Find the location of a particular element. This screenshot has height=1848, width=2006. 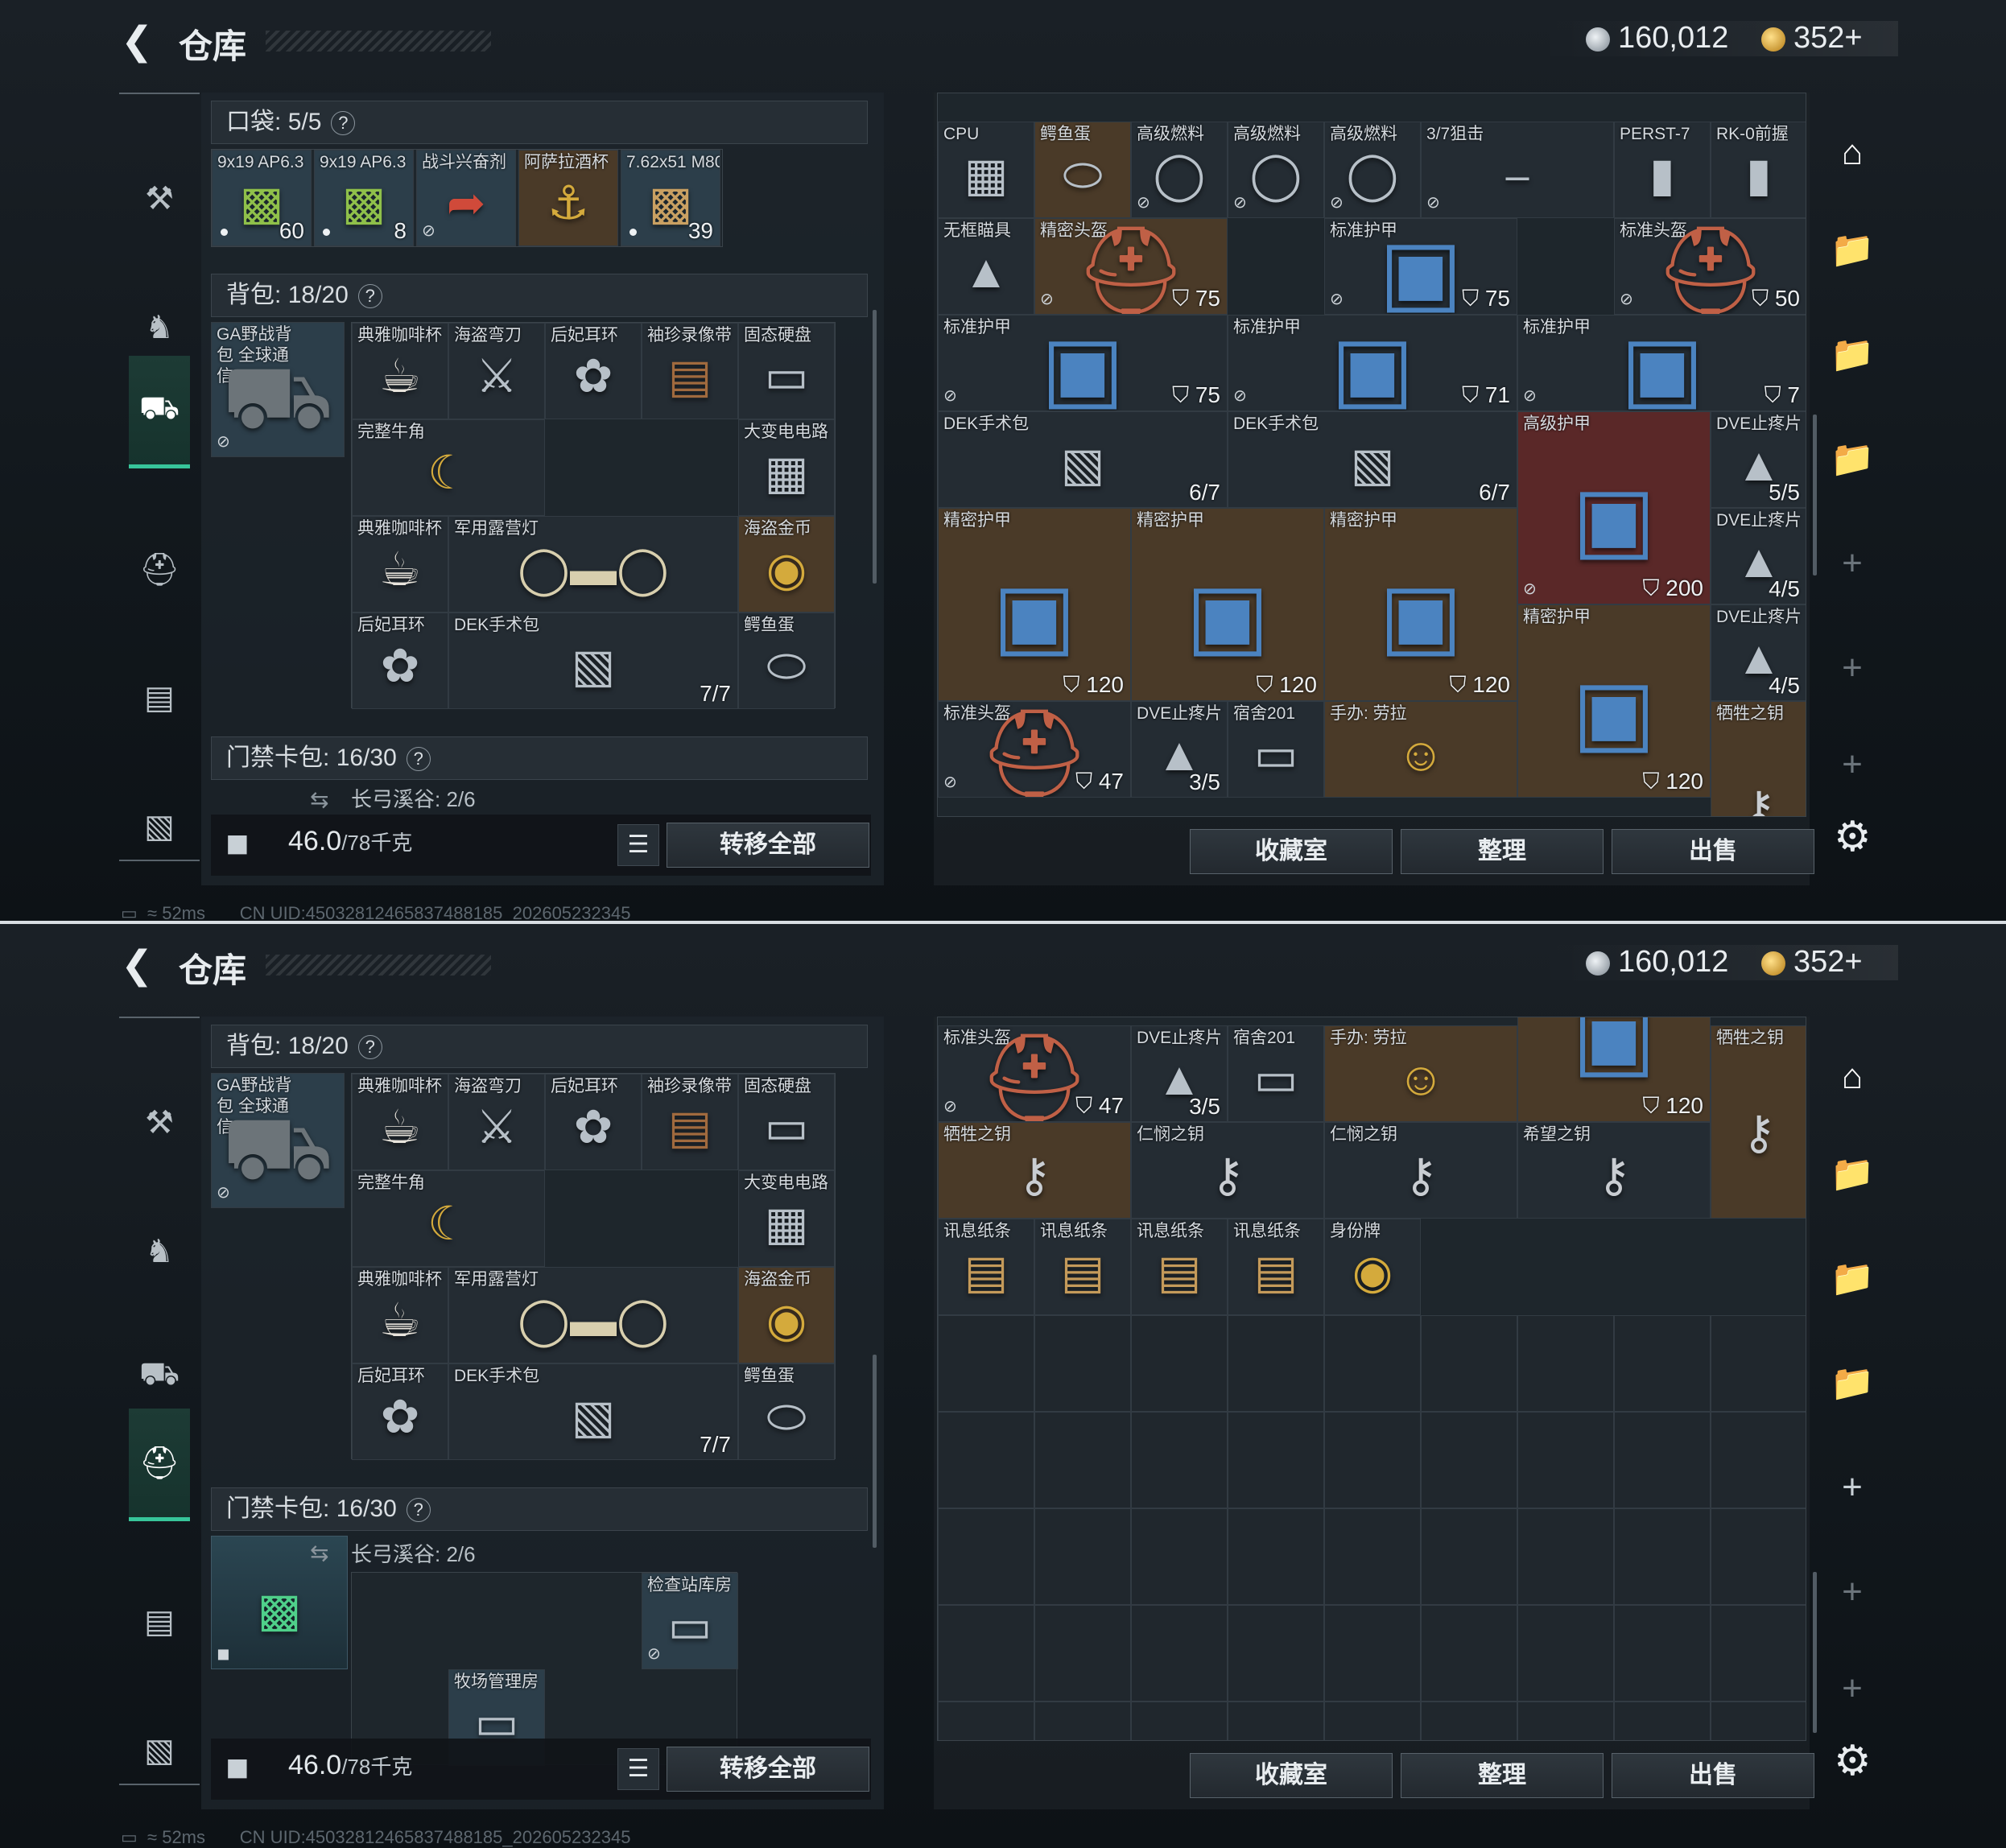

home-icon: ⌂ is located at coordinates (1853, 153).